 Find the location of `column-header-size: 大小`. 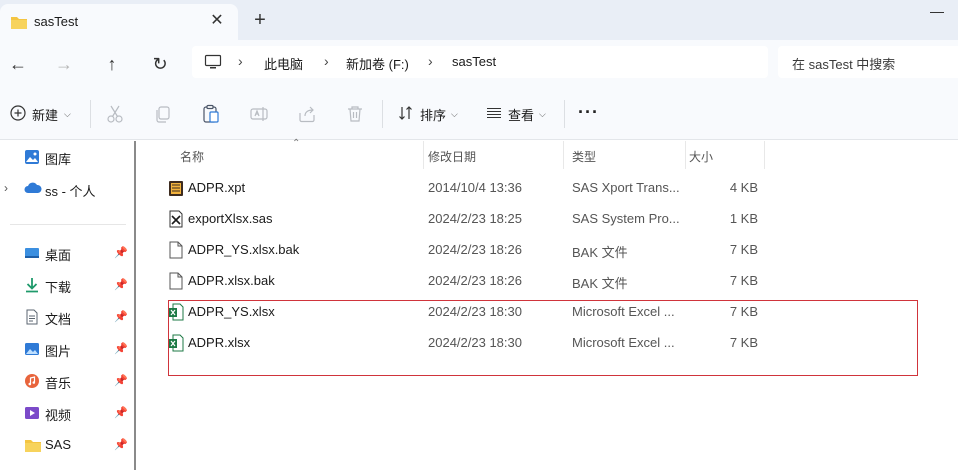

column-header-size: 大小 is located at coordinates (722, 155).